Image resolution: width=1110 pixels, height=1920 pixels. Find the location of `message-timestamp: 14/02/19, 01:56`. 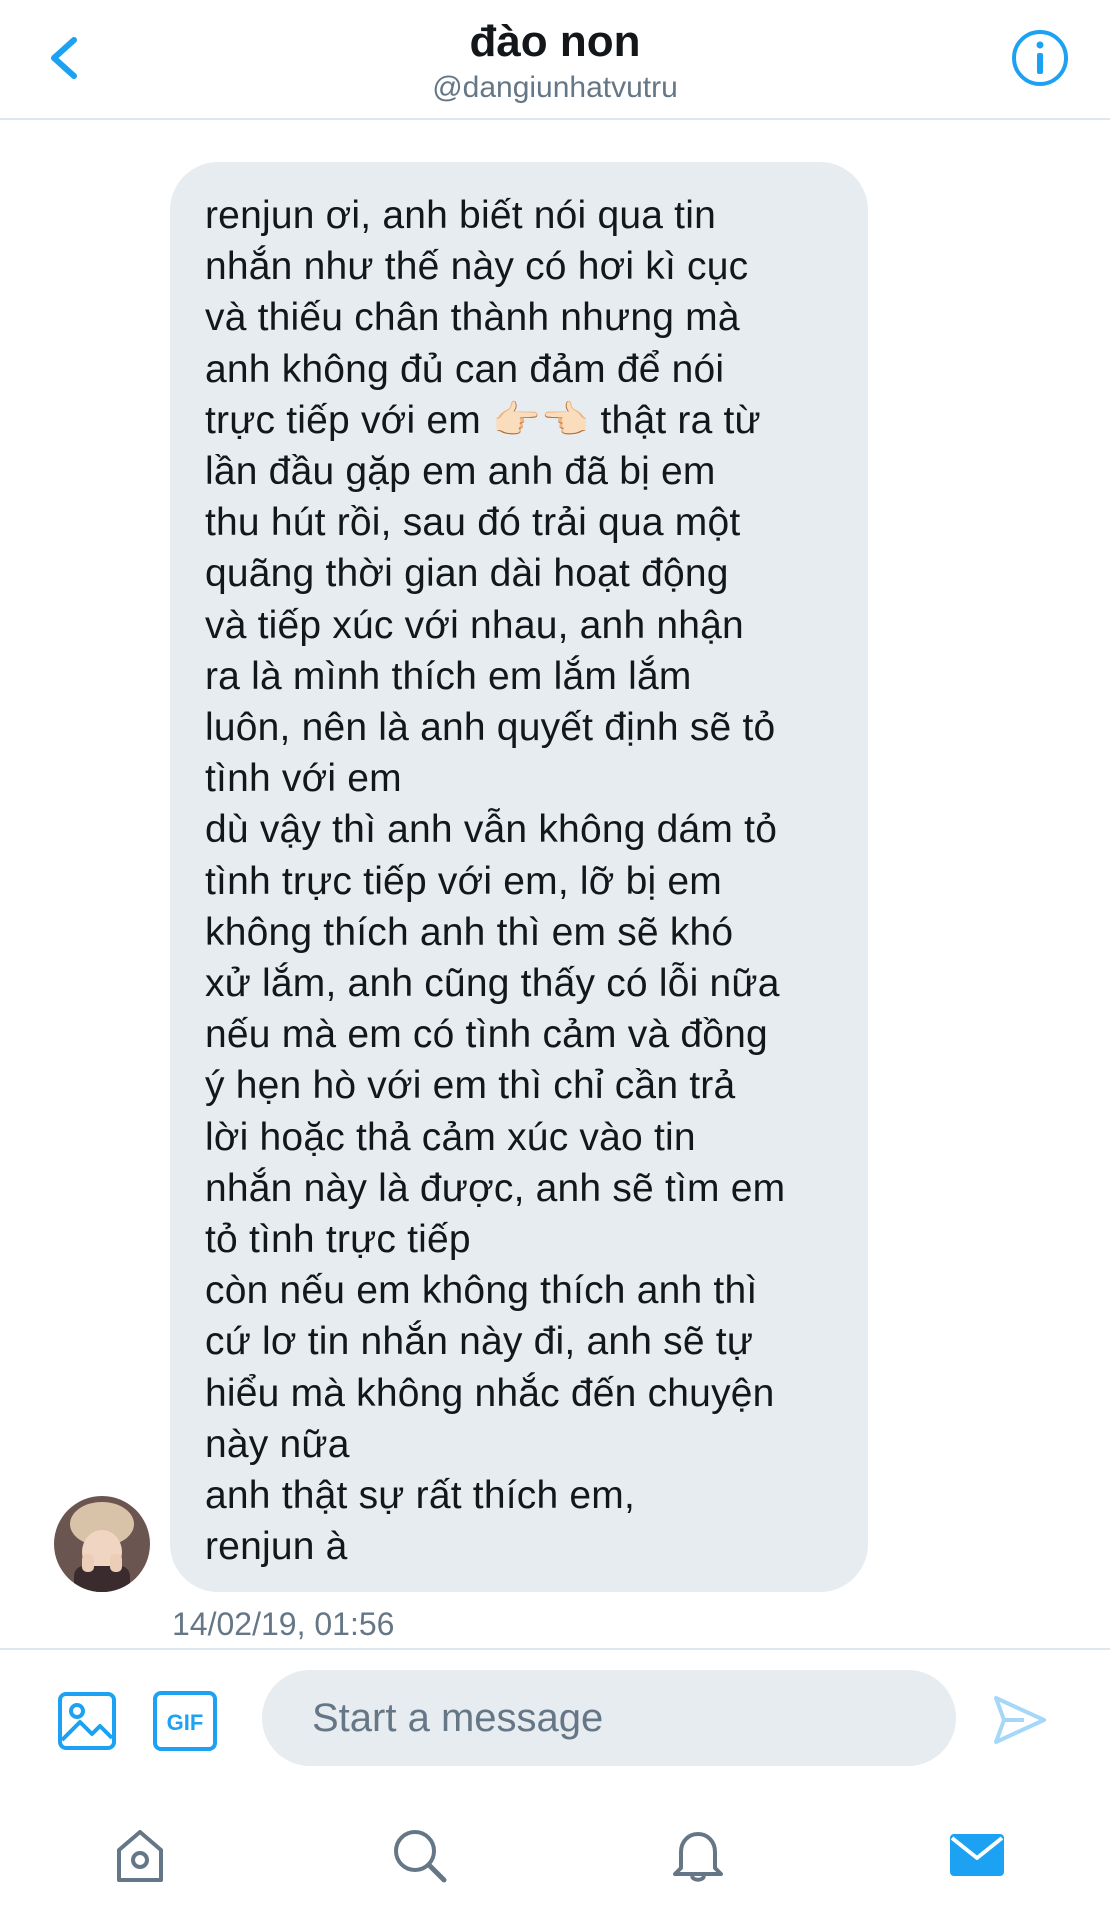

message-timestamp: 14/02/19, 01:56 is located at coordinates (283, 1624).